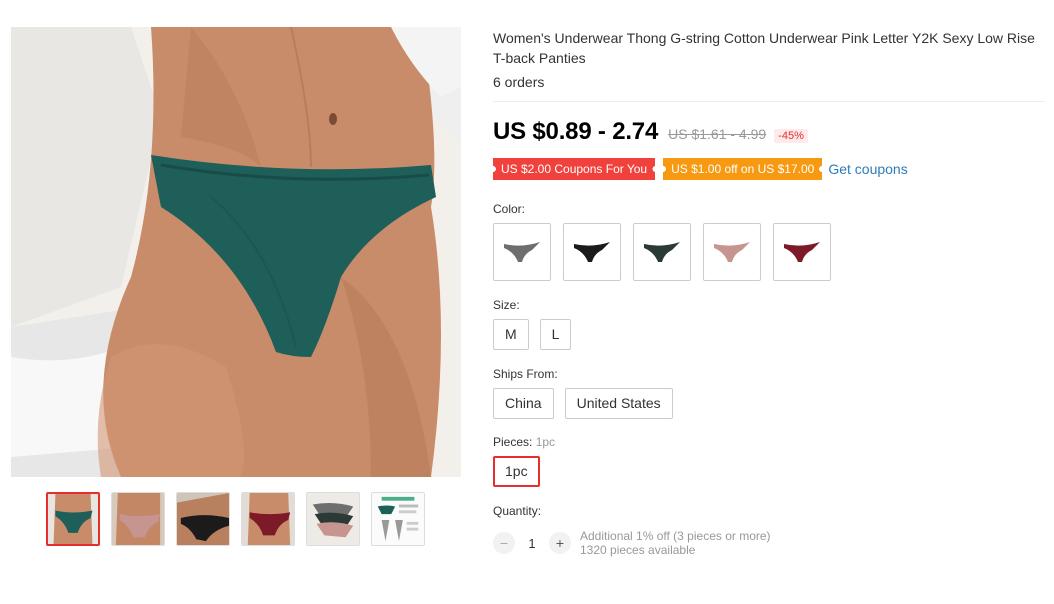 This screenshot has height=604, width=1054. Describe the element at coordinates (517, 511) in the screenshot. I see `quantity-label: Quantity:` at that location.